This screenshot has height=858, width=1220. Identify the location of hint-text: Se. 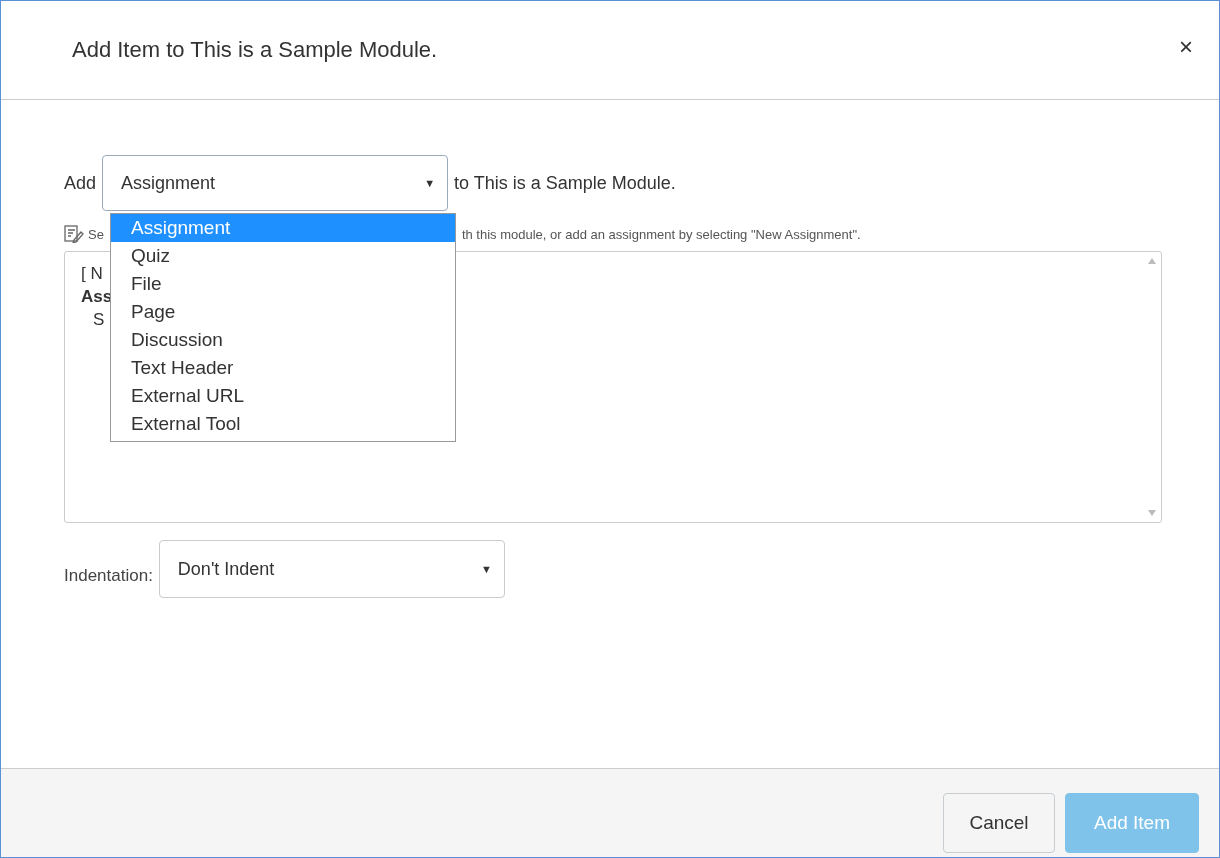
(96, 234).